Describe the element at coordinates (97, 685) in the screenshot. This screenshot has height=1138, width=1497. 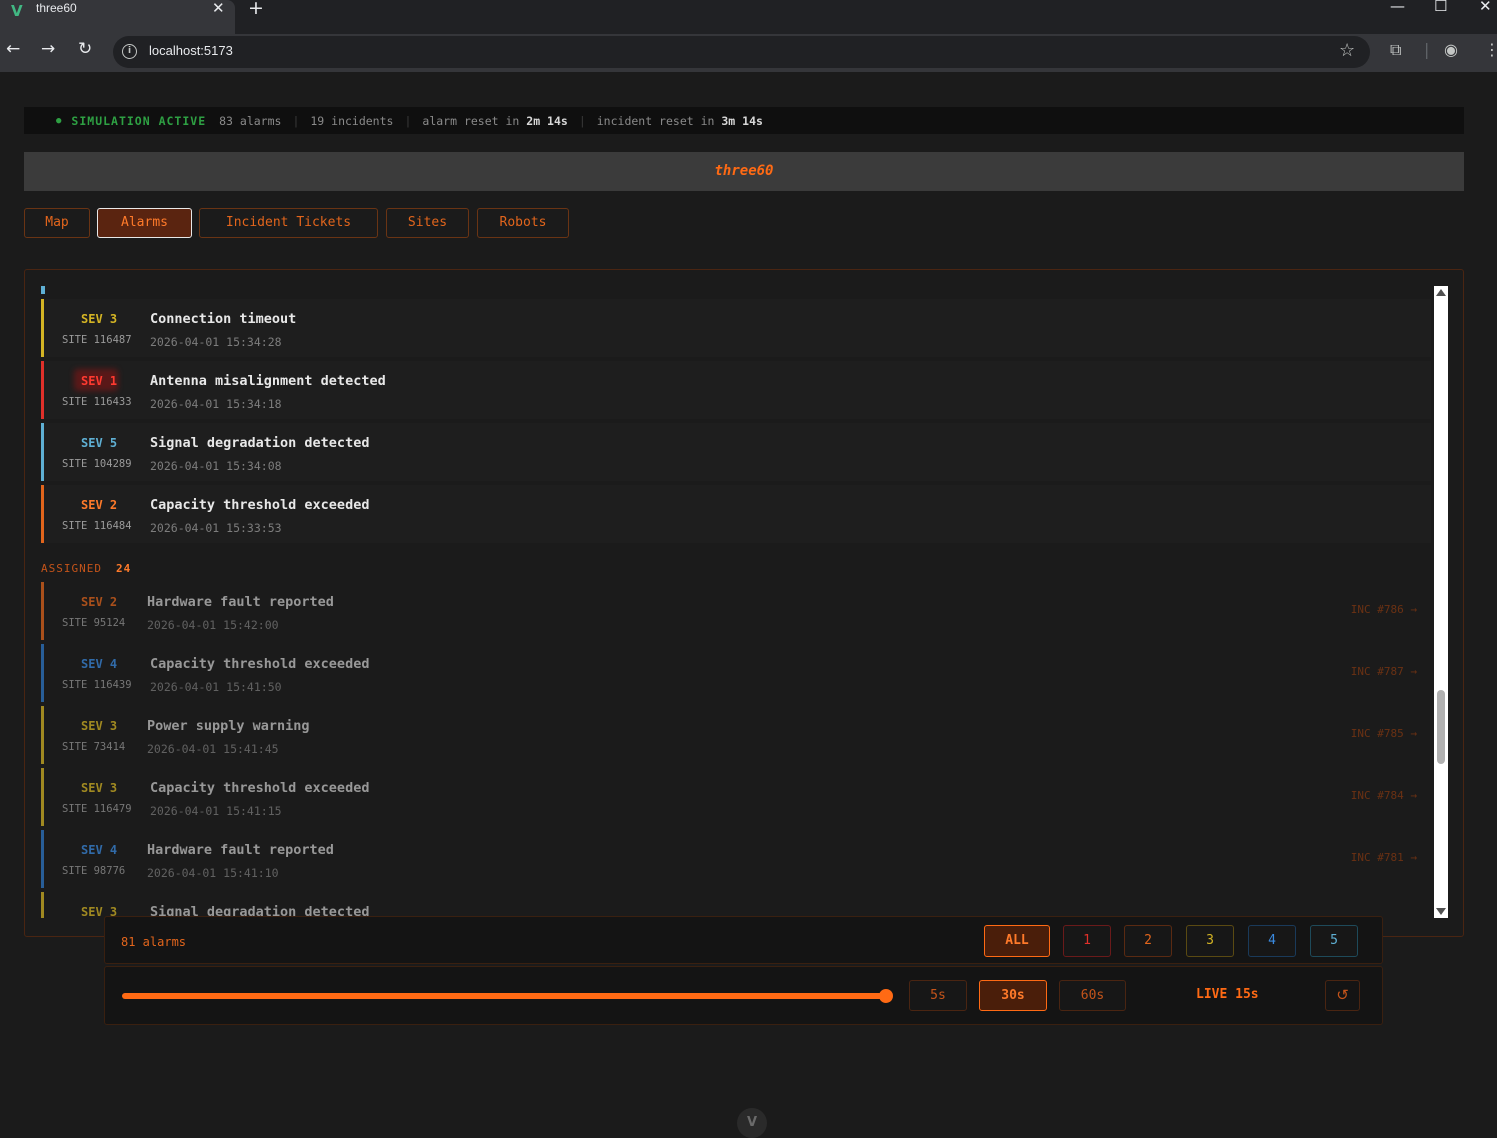
I see `site-id: SITE 116439` at that location.